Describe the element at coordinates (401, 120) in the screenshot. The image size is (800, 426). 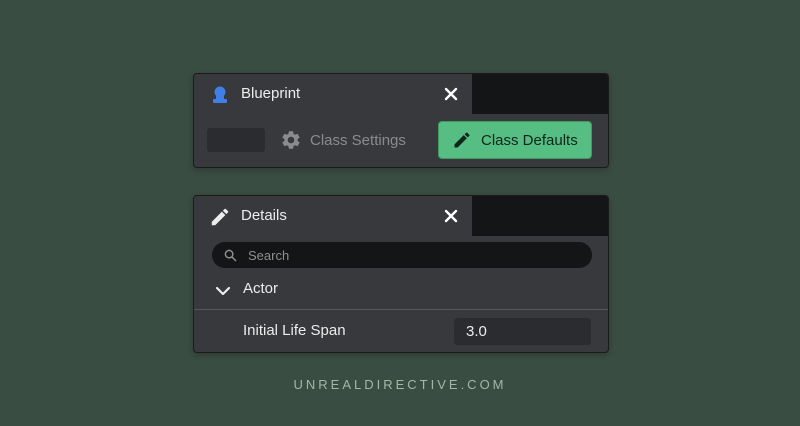
I see `blueprint-panel: Blueprint Class Settings Class Defaults` at that location.